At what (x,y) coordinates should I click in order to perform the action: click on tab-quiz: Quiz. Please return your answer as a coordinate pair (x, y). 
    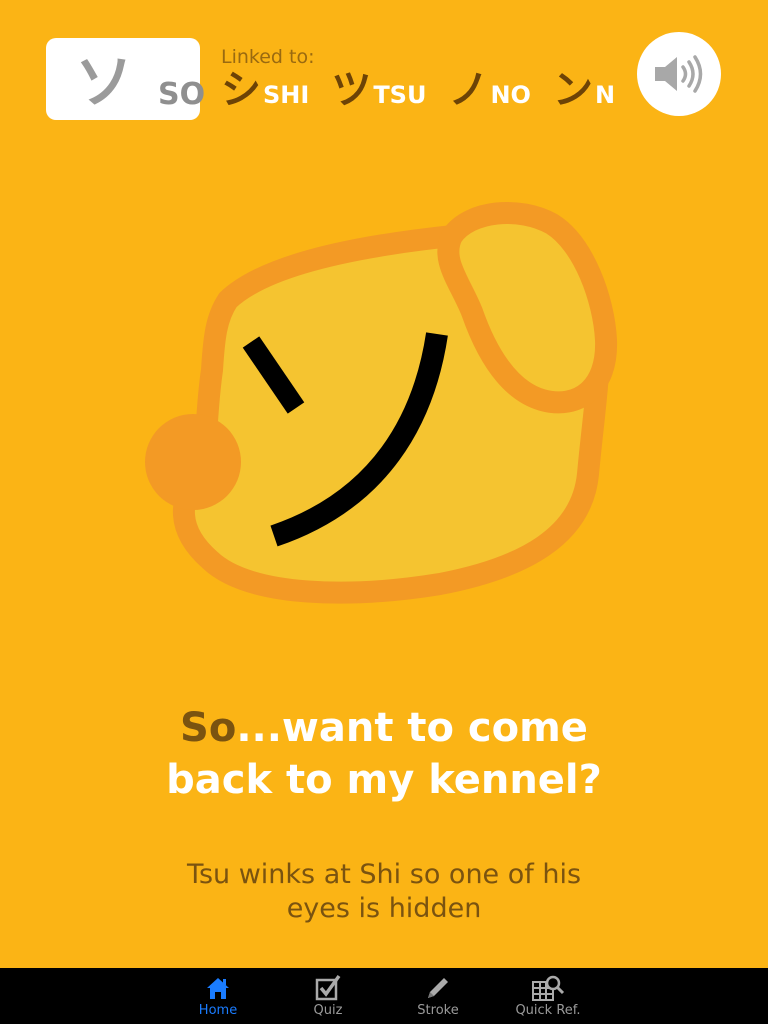
    Looking at the image, I should click on (328, 996).